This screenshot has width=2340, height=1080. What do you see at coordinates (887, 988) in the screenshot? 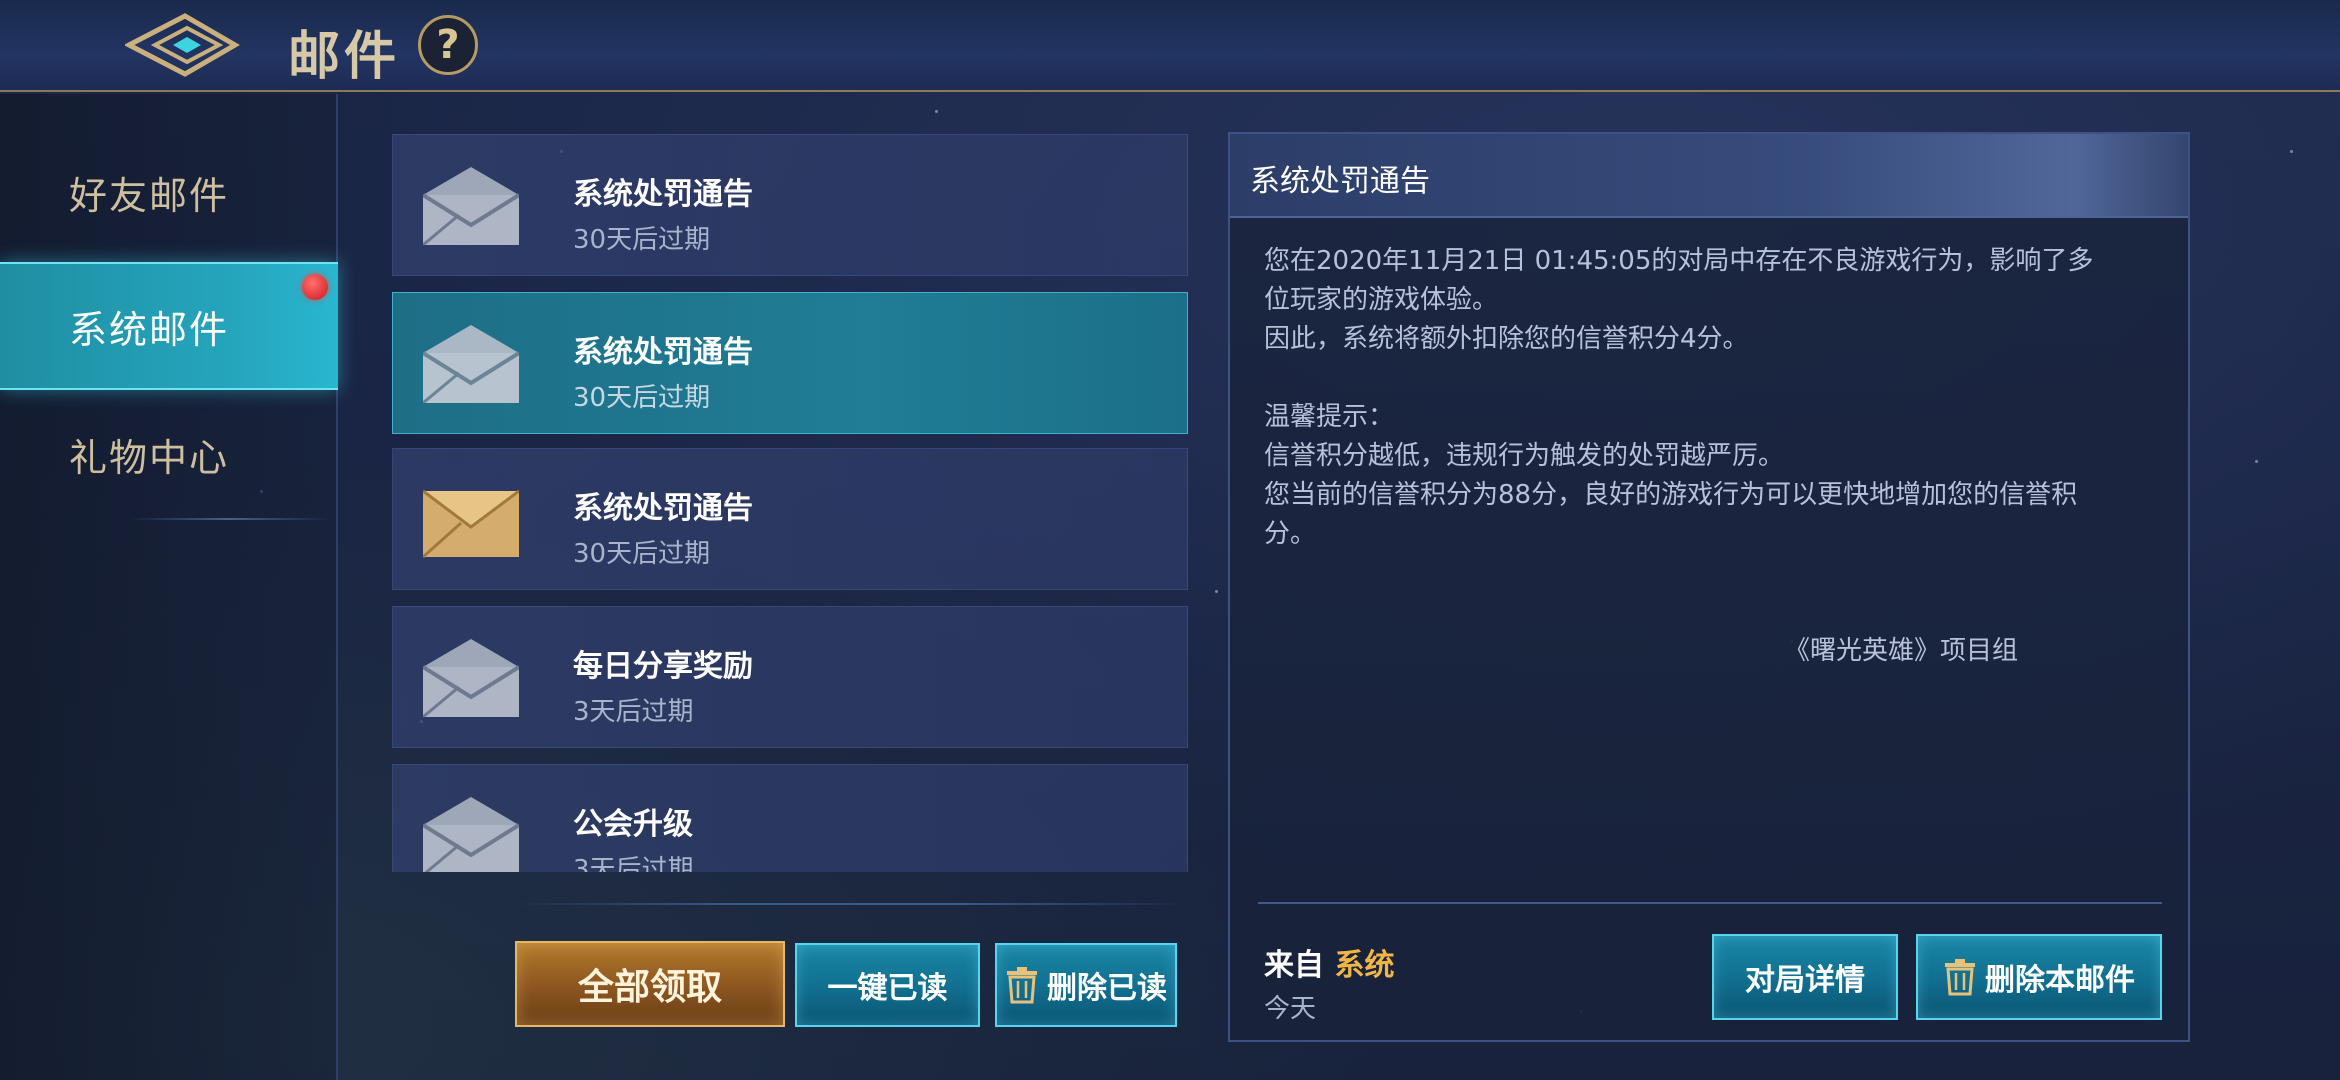
I see `mark-all-read-label: 一键已读` at bounding box center [887, 988].